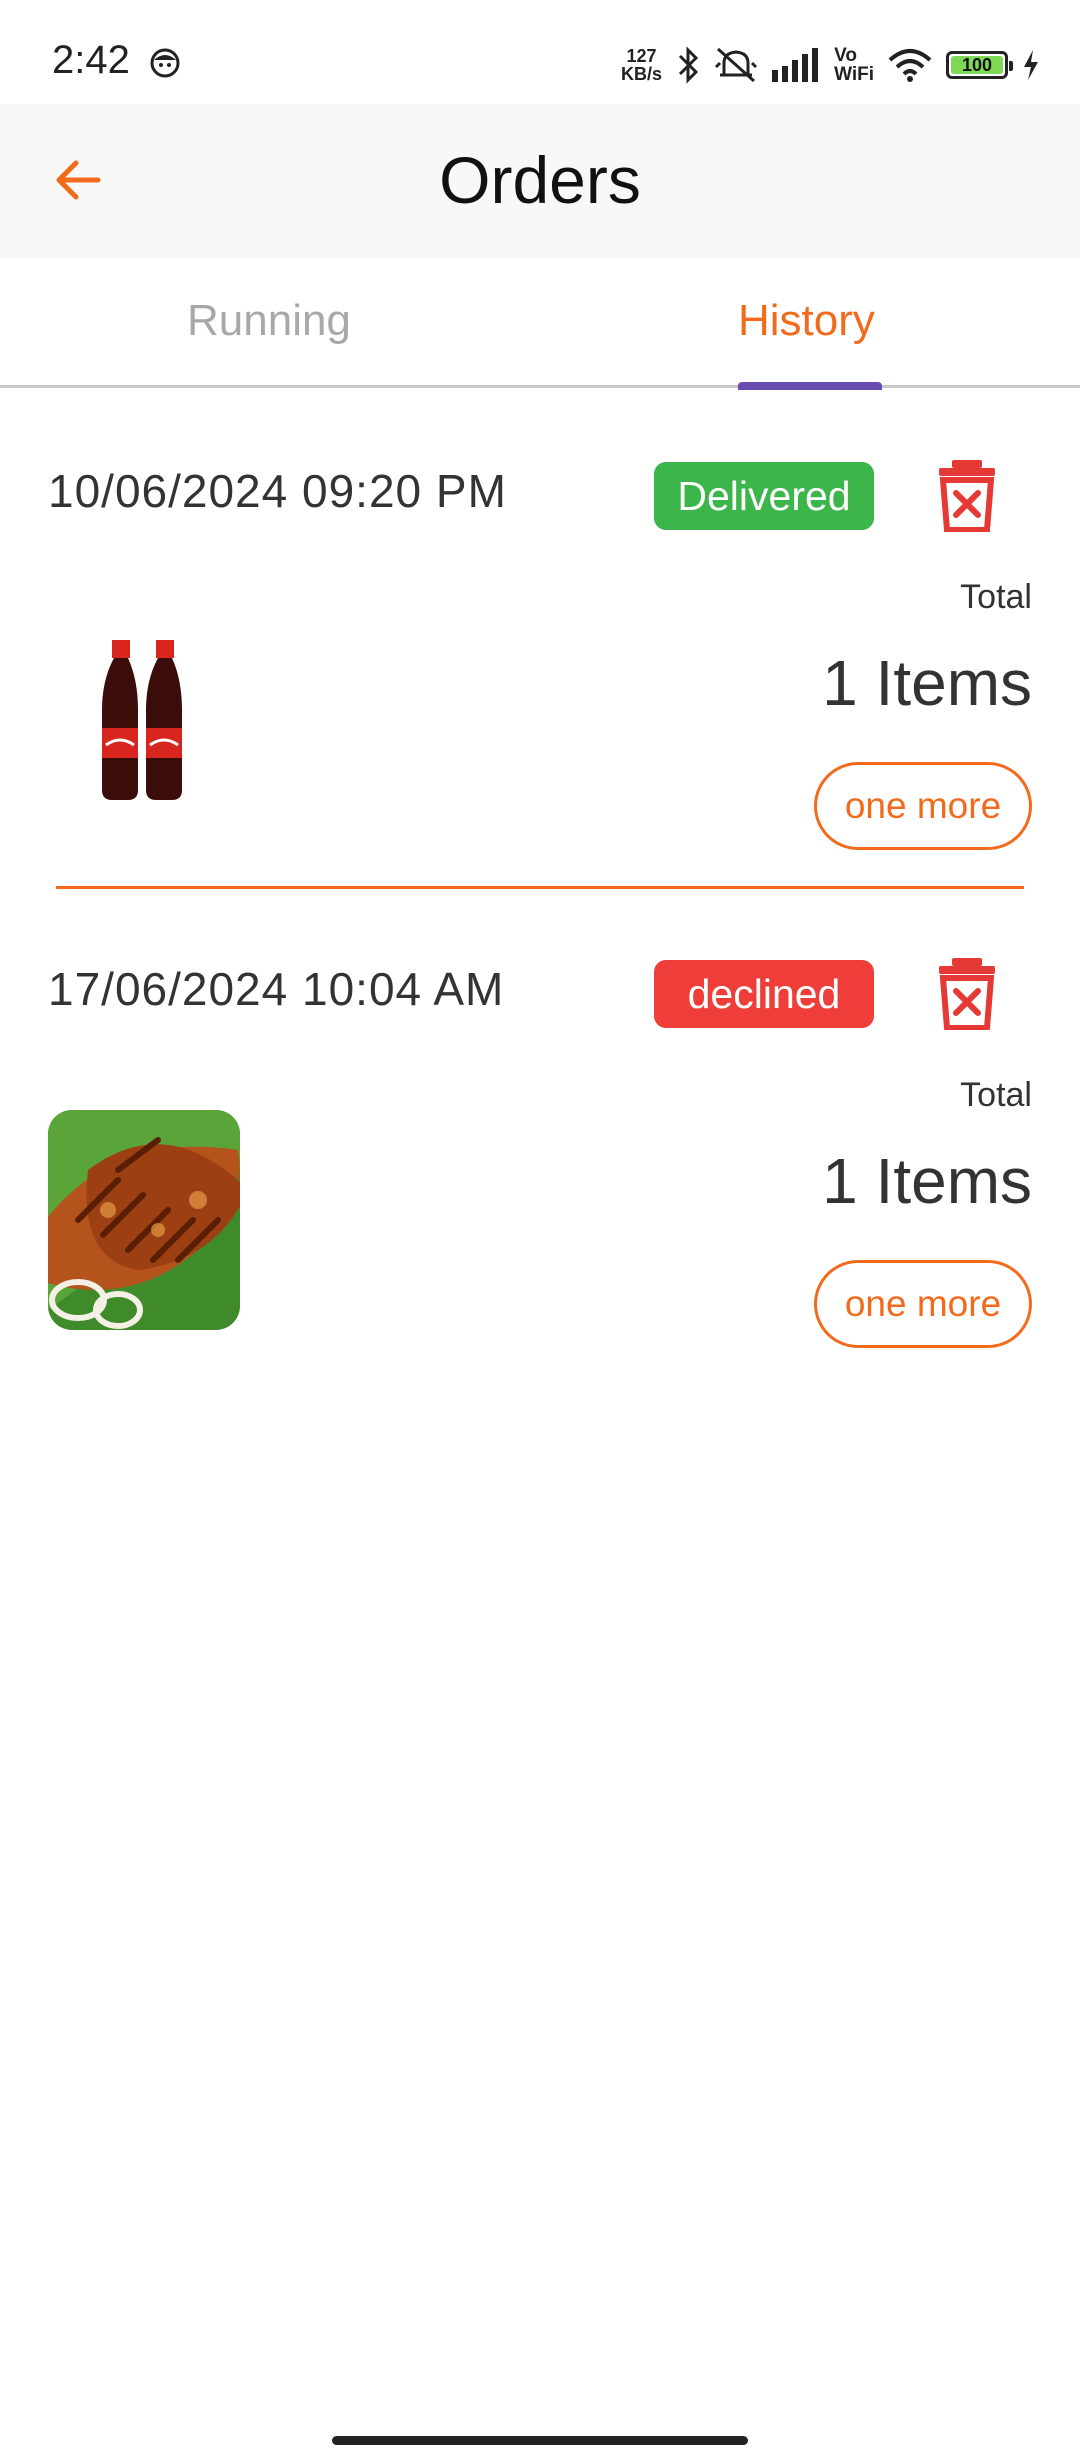  I want to click on home-indicator, so click(540, 2440).